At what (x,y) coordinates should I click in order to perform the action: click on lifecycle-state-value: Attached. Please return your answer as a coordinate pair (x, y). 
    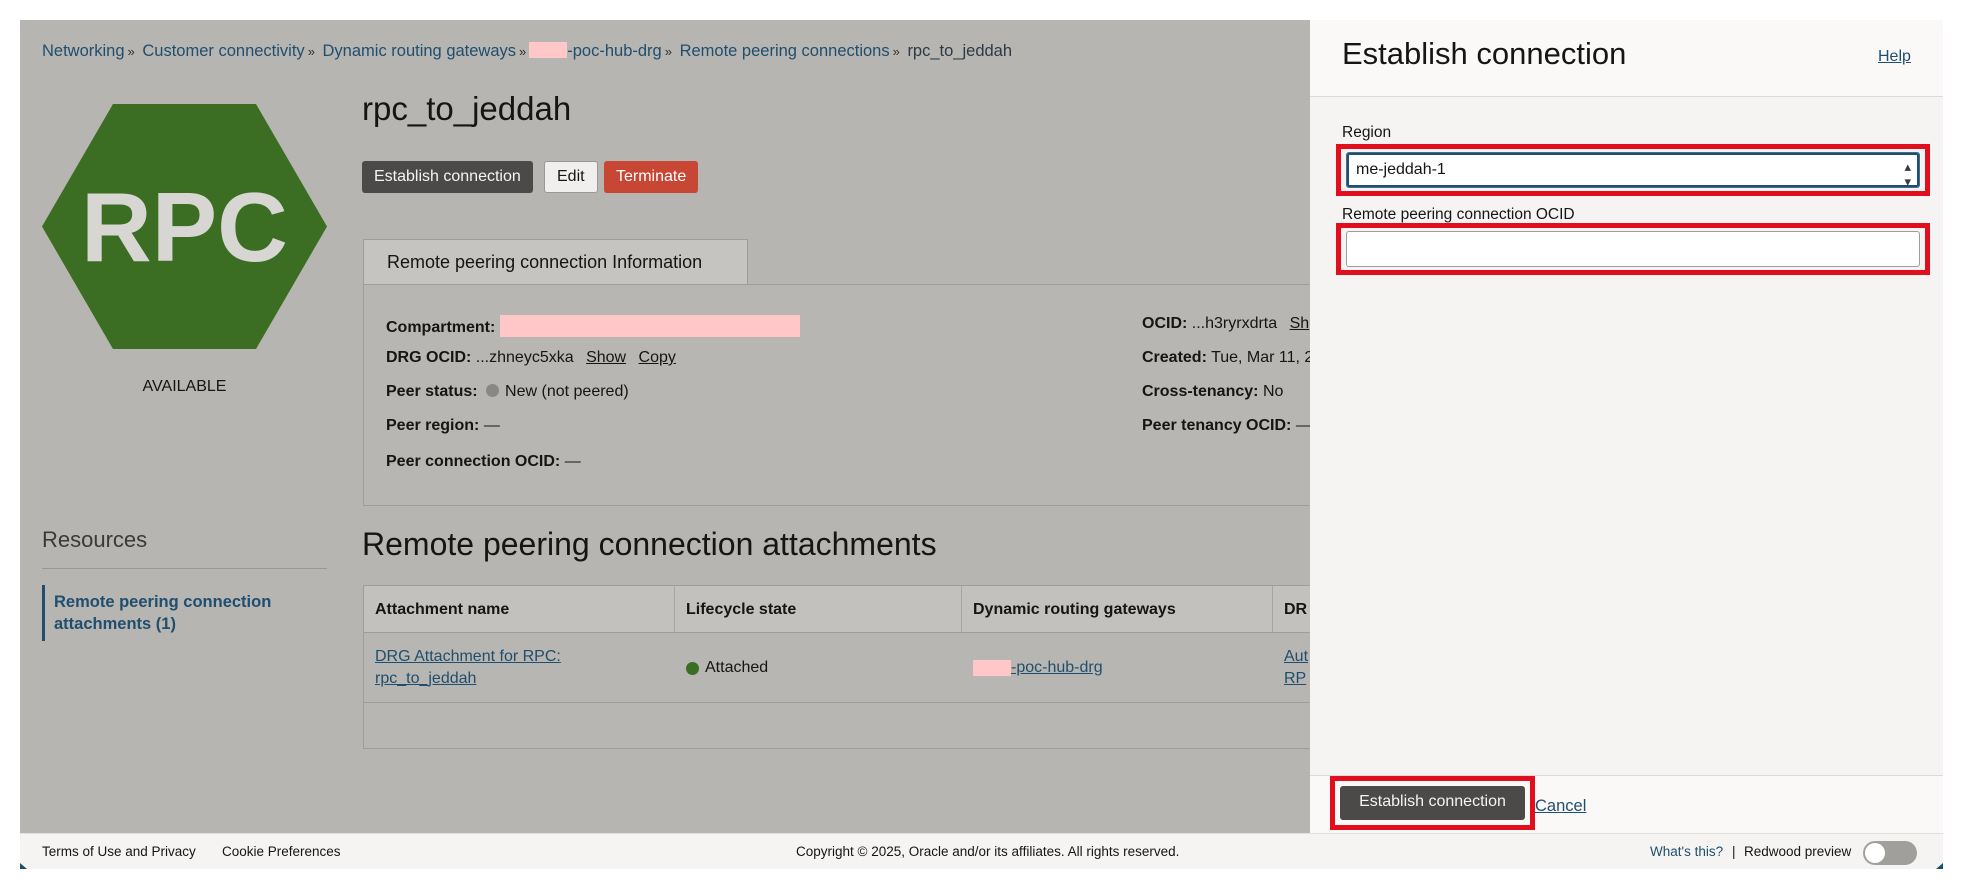
    Looking at the image, I should click on (737, 667).